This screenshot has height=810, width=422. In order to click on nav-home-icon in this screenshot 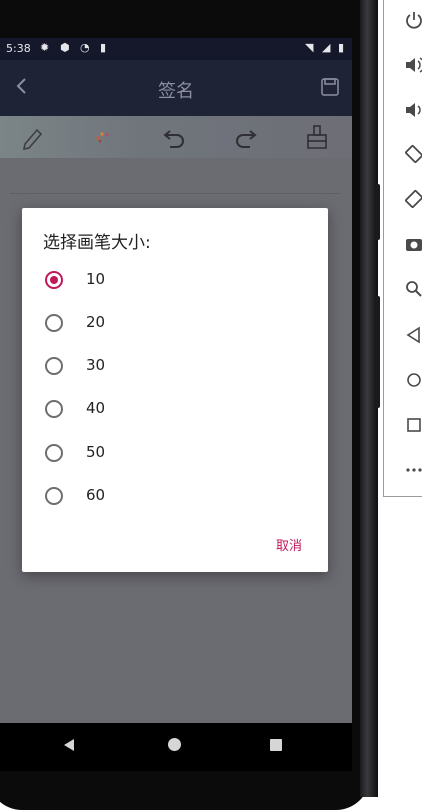, I will do `click(174, 744)`.